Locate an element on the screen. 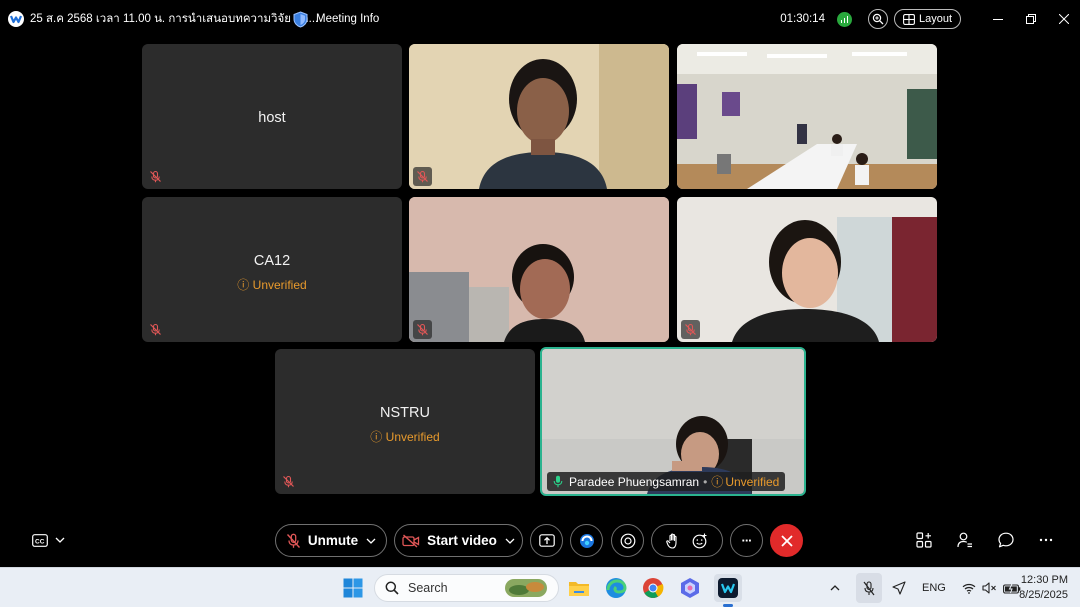 The image size is (1080, 607). title-bar-controls: 01:30:14 Layout is located at coordinates (930, 19).